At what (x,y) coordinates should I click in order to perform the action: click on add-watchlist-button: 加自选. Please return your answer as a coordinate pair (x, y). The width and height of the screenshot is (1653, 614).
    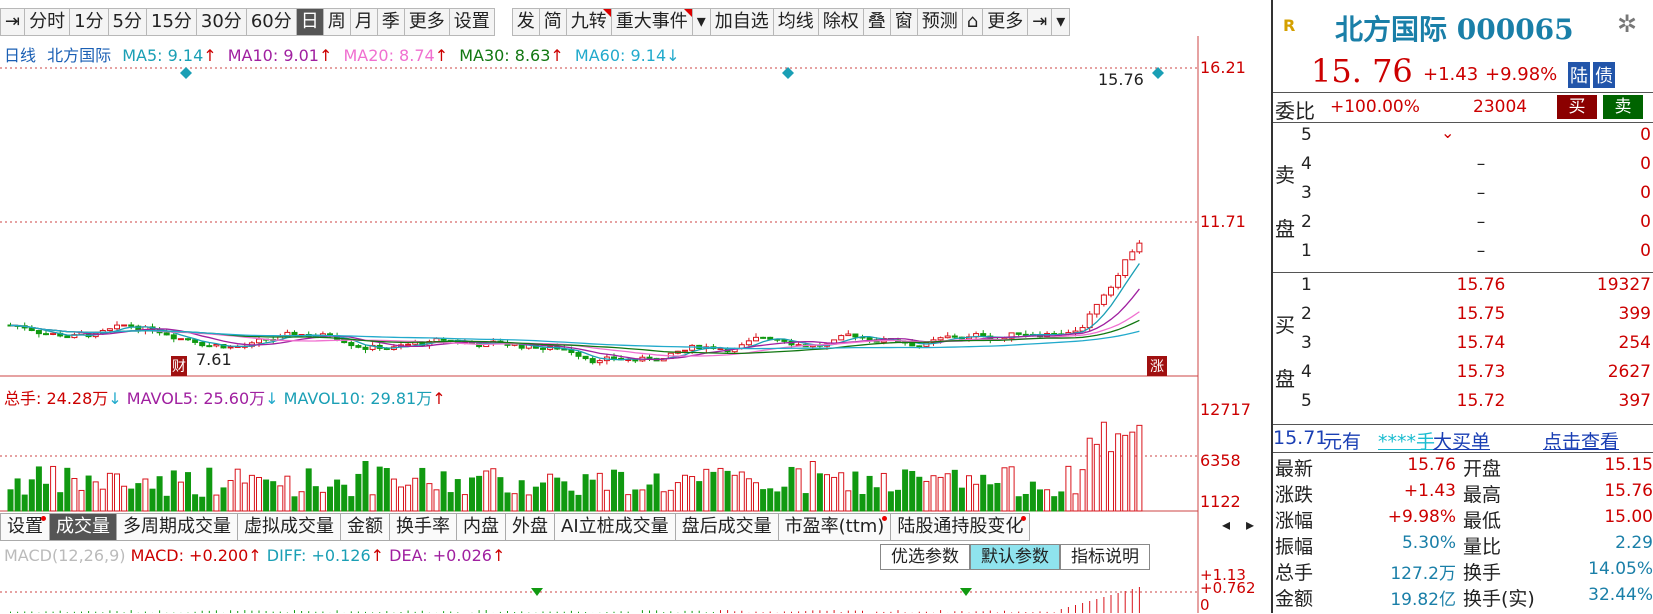
    Looking at the image, I should click on (741, 22).